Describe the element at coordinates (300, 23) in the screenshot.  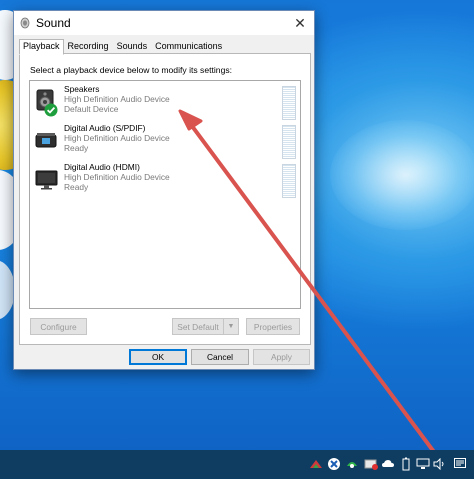
I see `close-button: ✕` at that location.